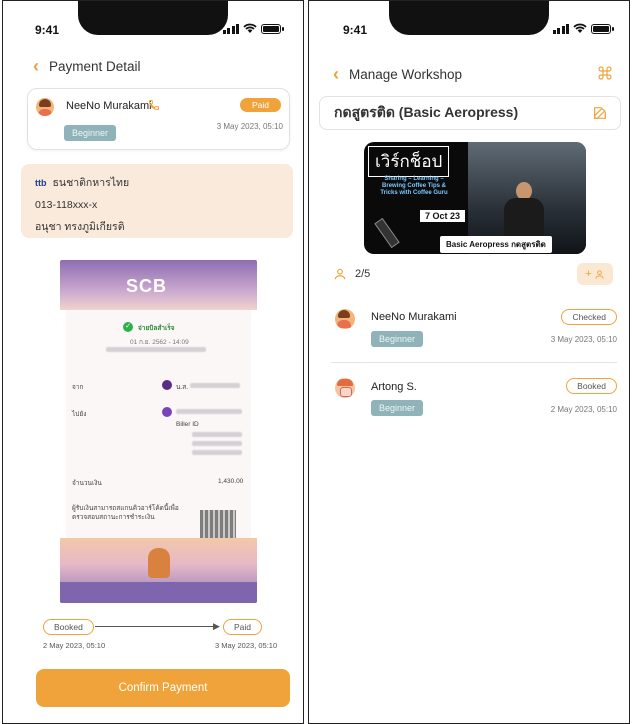  I want to click on person-illustration, so click(524, 212).